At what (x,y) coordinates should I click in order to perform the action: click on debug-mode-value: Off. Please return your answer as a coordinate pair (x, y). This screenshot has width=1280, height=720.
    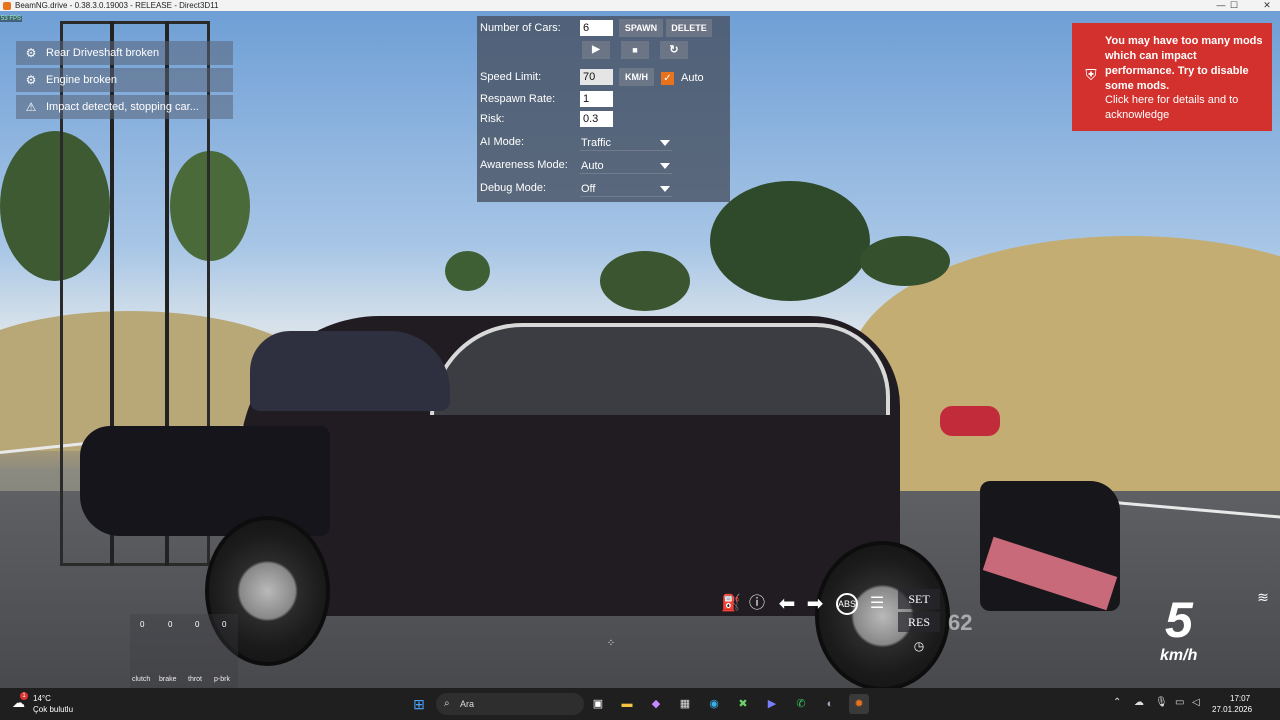
    Looking at the image, I should click on (588, 189).